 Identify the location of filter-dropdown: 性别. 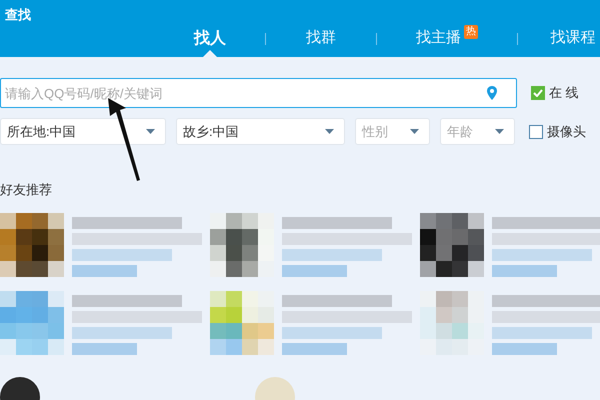
(392, 131).